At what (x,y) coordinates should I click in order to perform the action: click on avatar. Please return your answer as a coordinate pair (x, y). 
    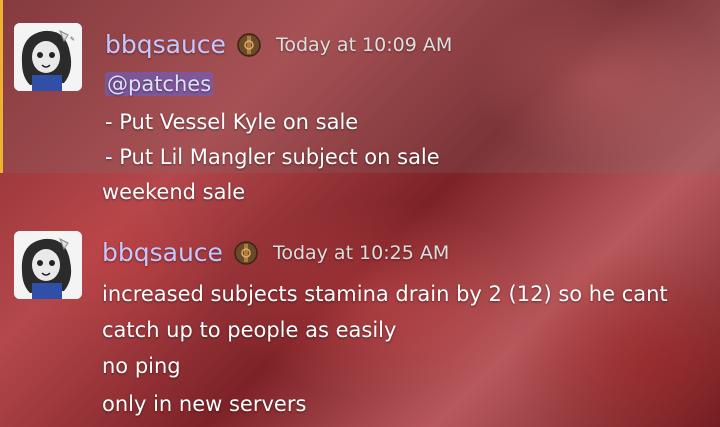
    Looking at the image, I should click on (48, 265).